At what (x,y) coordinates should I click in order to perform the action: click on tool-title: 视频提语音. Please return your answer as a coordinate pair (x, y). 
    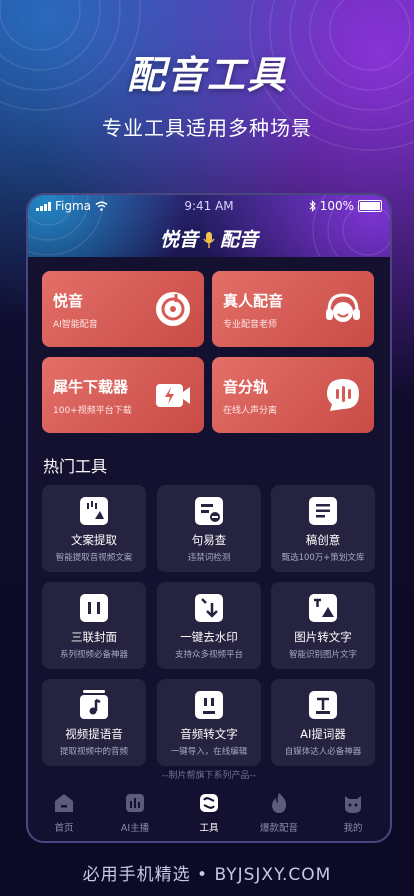
    Looking at the image, I should click on (94, 734).